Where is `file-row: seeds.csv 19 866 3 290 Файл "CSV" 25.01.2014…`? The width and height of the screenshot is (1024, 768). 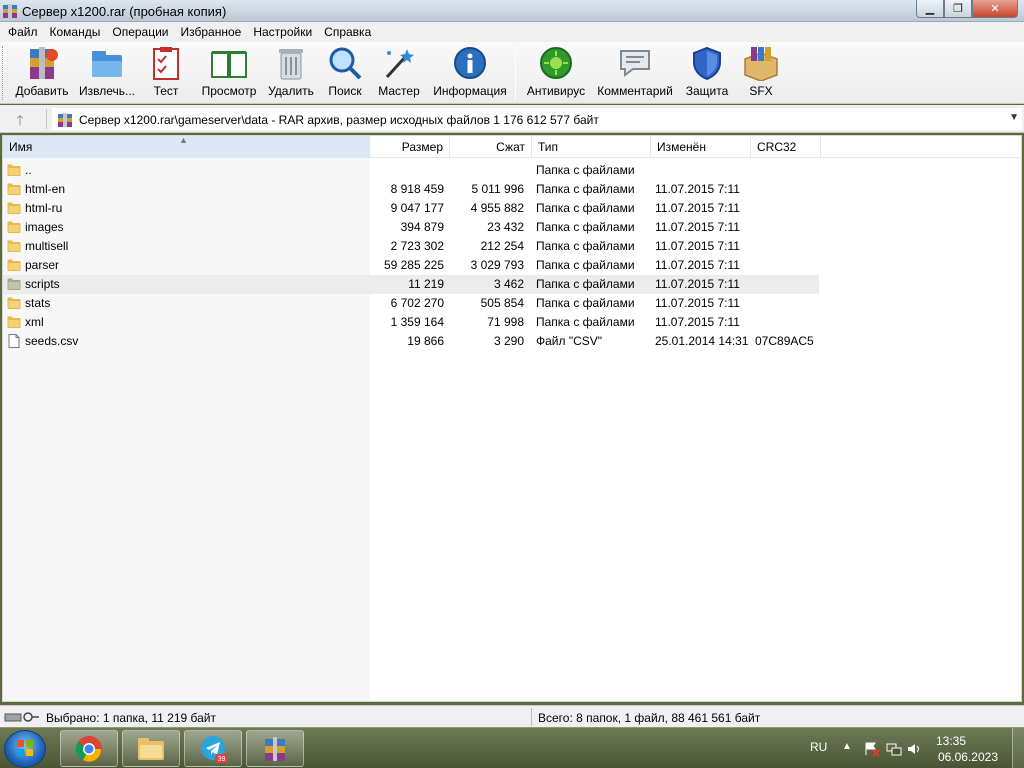
file-row: seeds.csv 19 866 3 290 Файл "CSV" 25.01.2014… is located at coordinates (512, 341).